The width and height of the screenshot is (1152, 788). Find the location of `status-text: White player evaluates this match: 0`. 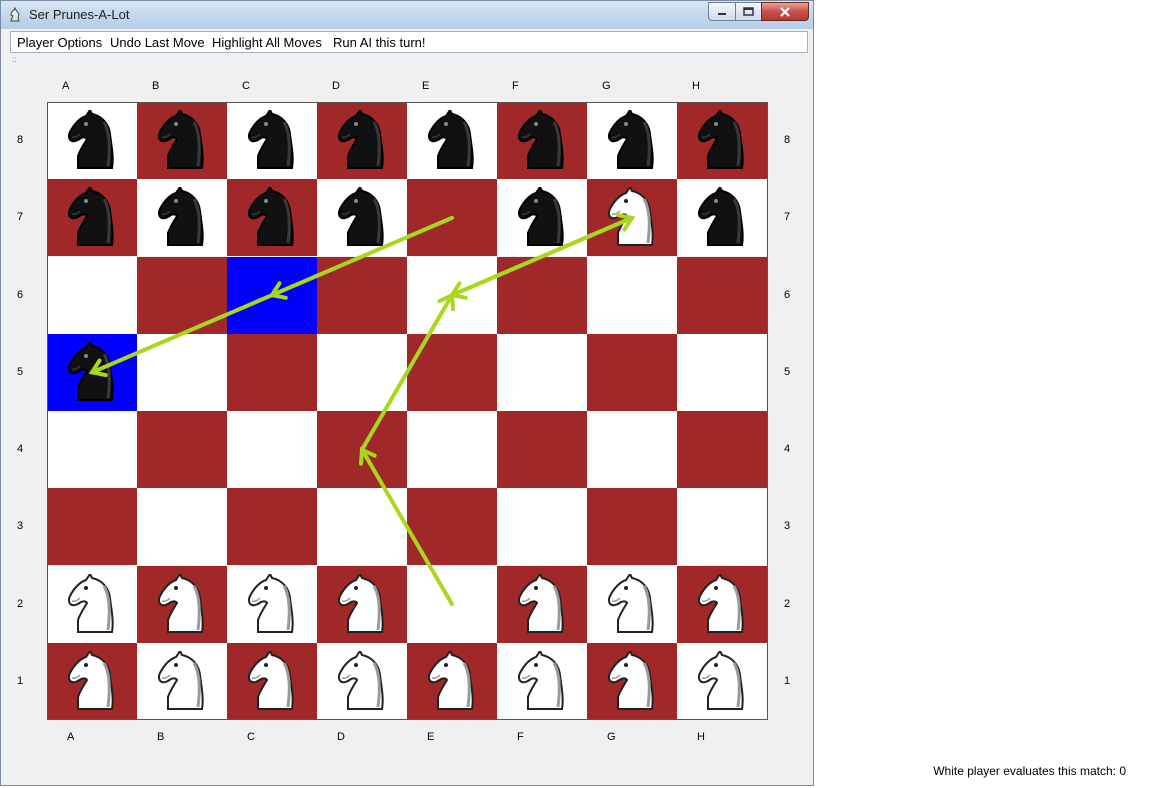

status-text: White player evaluates this match: 0 is located at coordinates (1029, 771).